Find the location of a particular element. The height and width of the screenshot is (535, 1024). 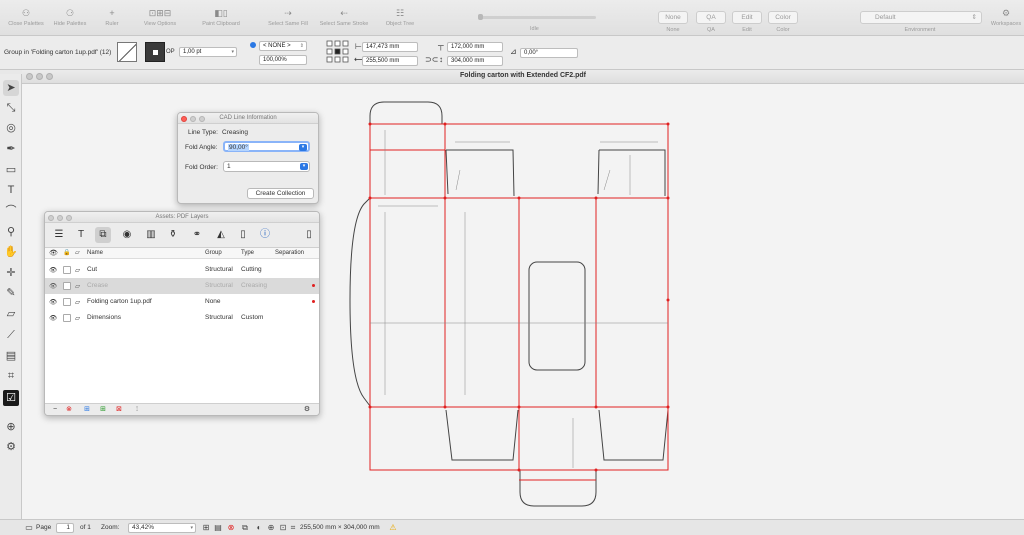

color-icon: ◉ is located at coordinates (127, 235).